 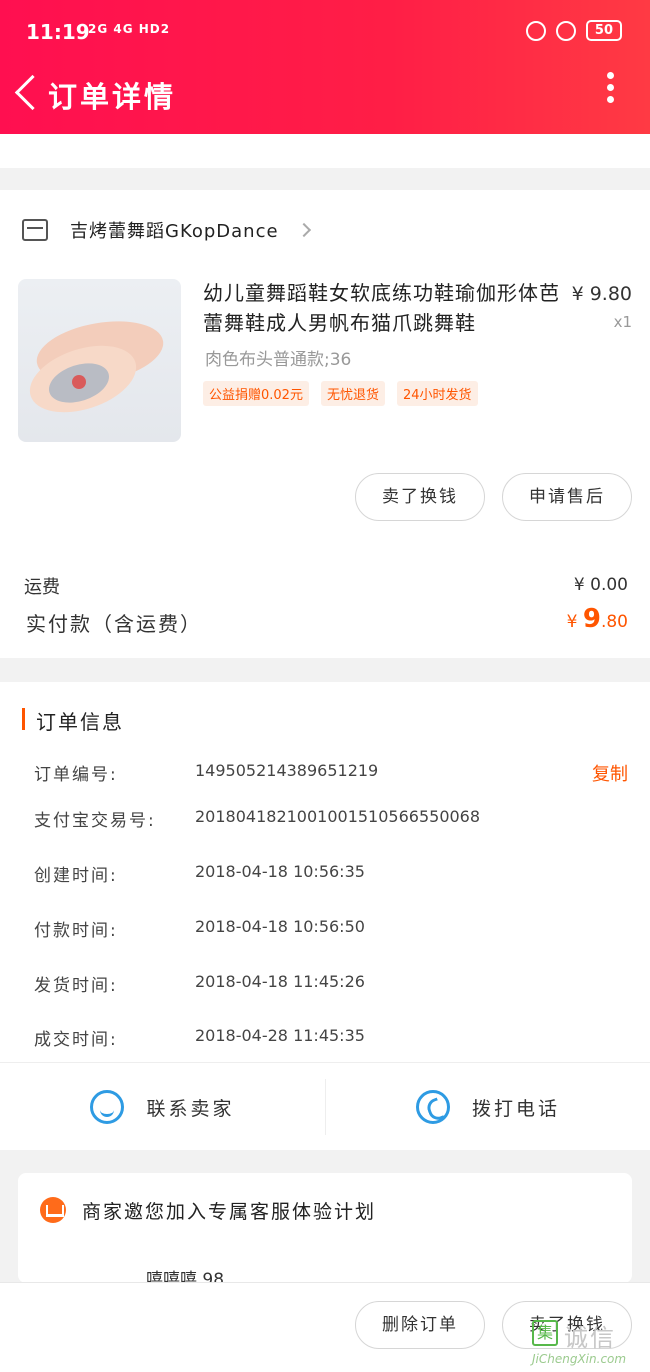 I want to click on info-value: 2018-04-18 11:45:26, so click(x=280, y=981).